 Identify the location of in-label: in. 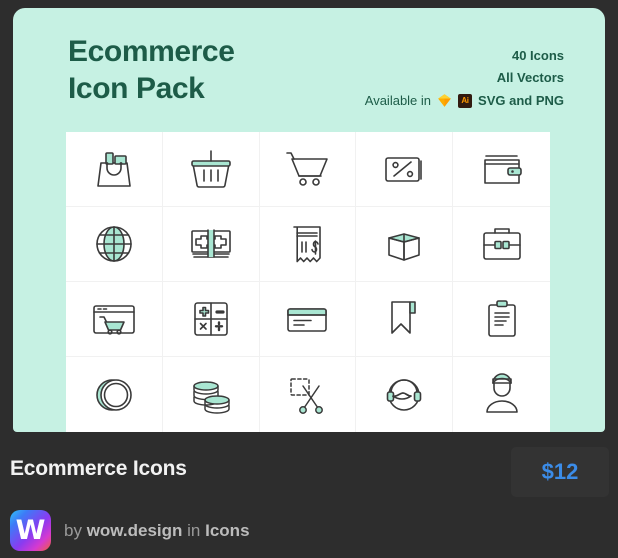
(194, 530).